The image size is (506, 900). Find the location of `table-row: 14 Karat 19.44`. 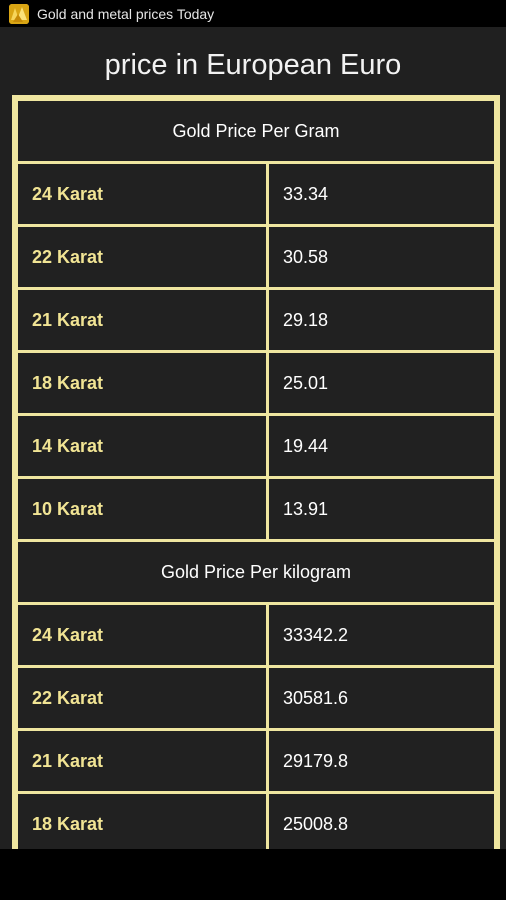

table-row: 14 Karat 19.44 is located at coordinates (256, 446).